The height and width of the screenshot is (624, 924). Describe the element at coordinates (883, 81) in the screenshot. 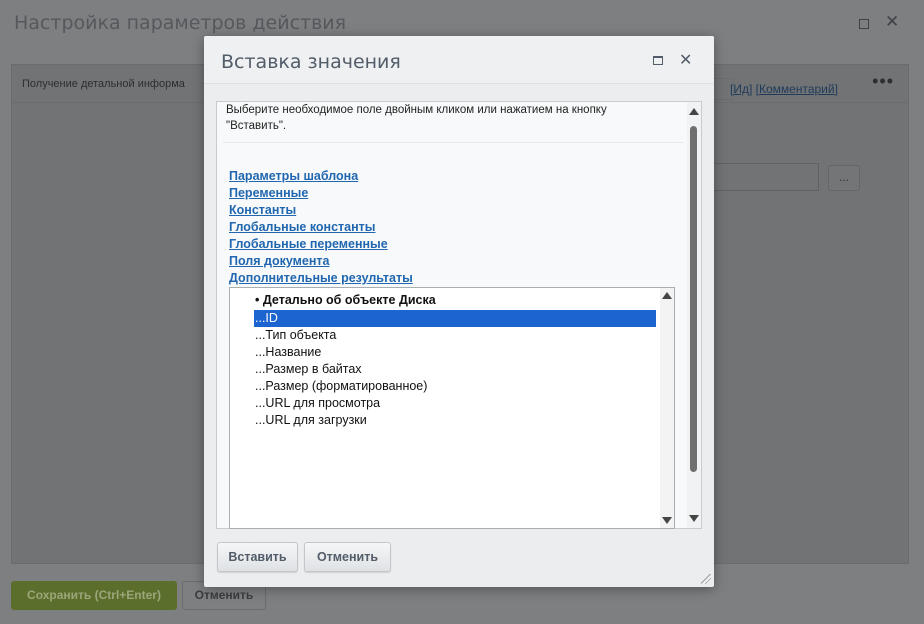

I see `more-menu-icon: •••` at that location.